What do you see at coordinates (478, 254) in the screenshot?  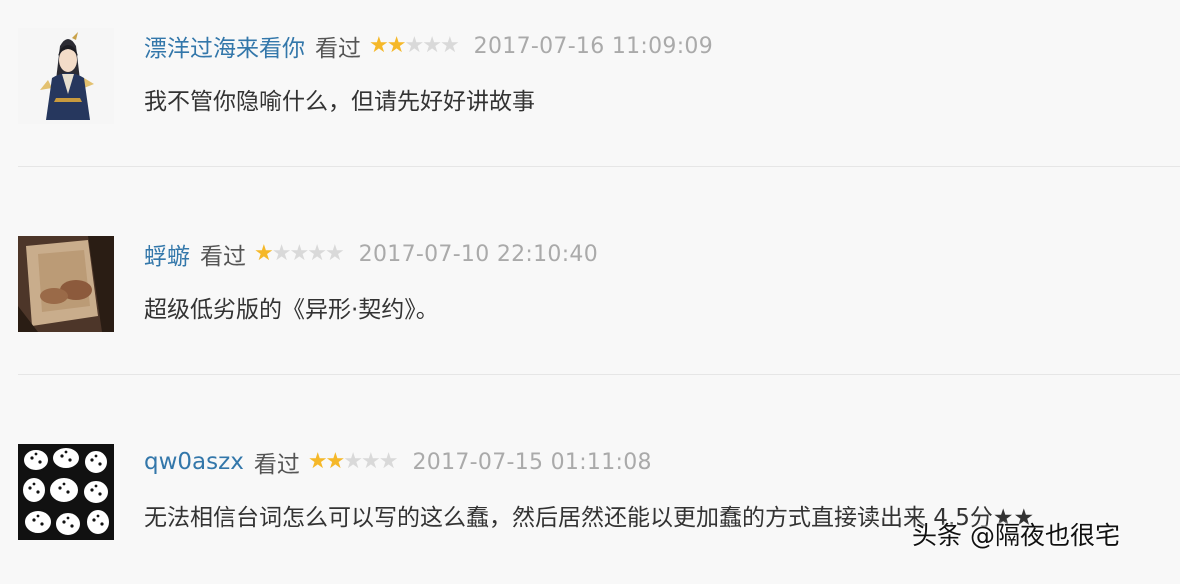 I see `comment-date: 2017-07-10 22:10:40` at bounding box center [478, 254].